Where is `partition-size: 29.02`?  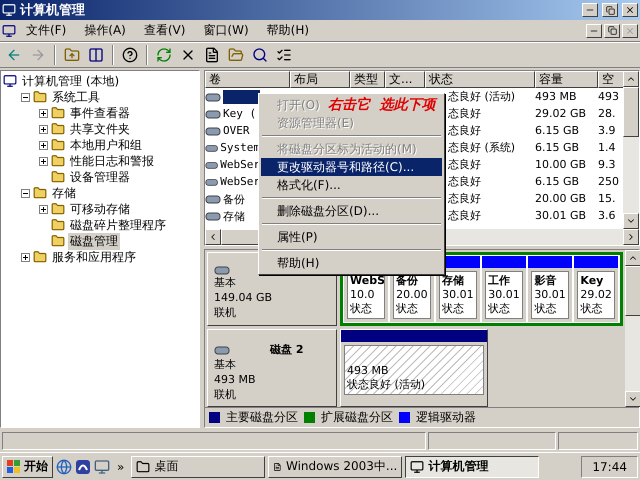
partition-size: 29.02 is located at coordinates (596, 295).